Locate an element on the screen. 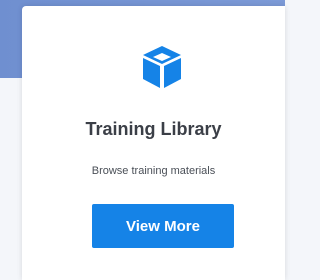 The width and height of the screenshot is (320, 280). cube-icon is located at coordinates (162, 67).